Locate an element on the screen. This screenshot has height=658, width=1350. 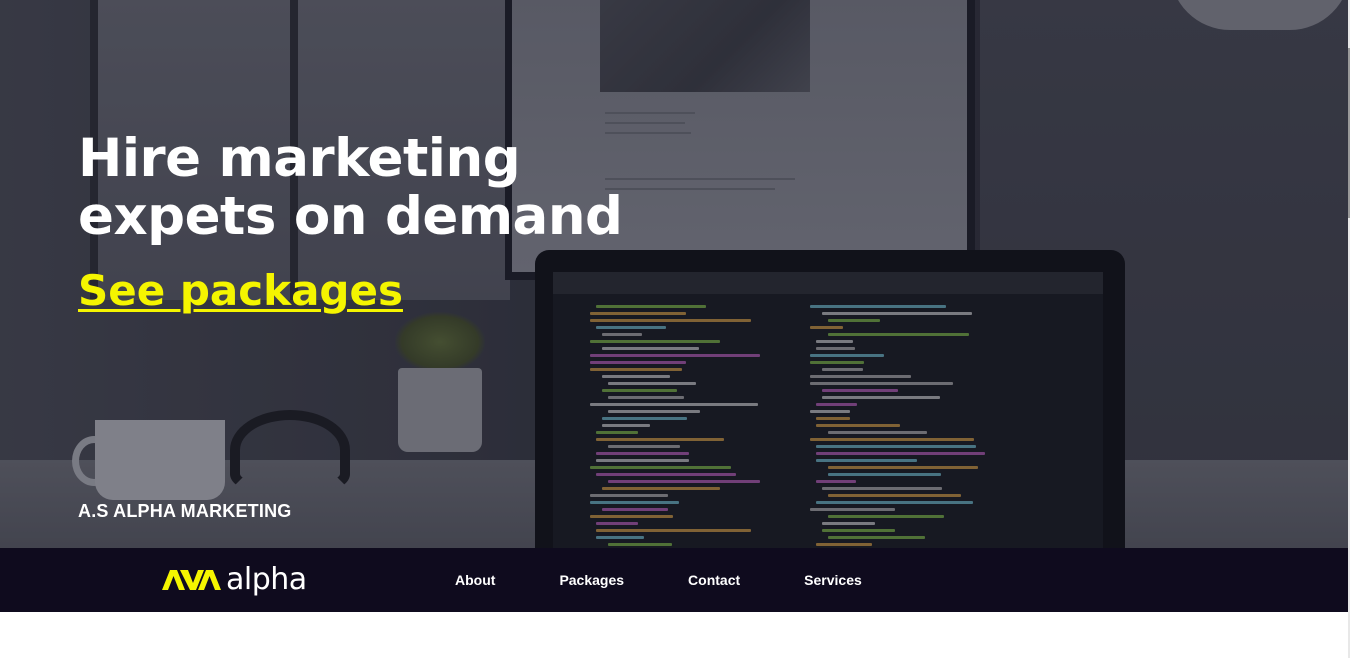
hero-title-line-1: Hire marketing is located at coordinates (299, 158).